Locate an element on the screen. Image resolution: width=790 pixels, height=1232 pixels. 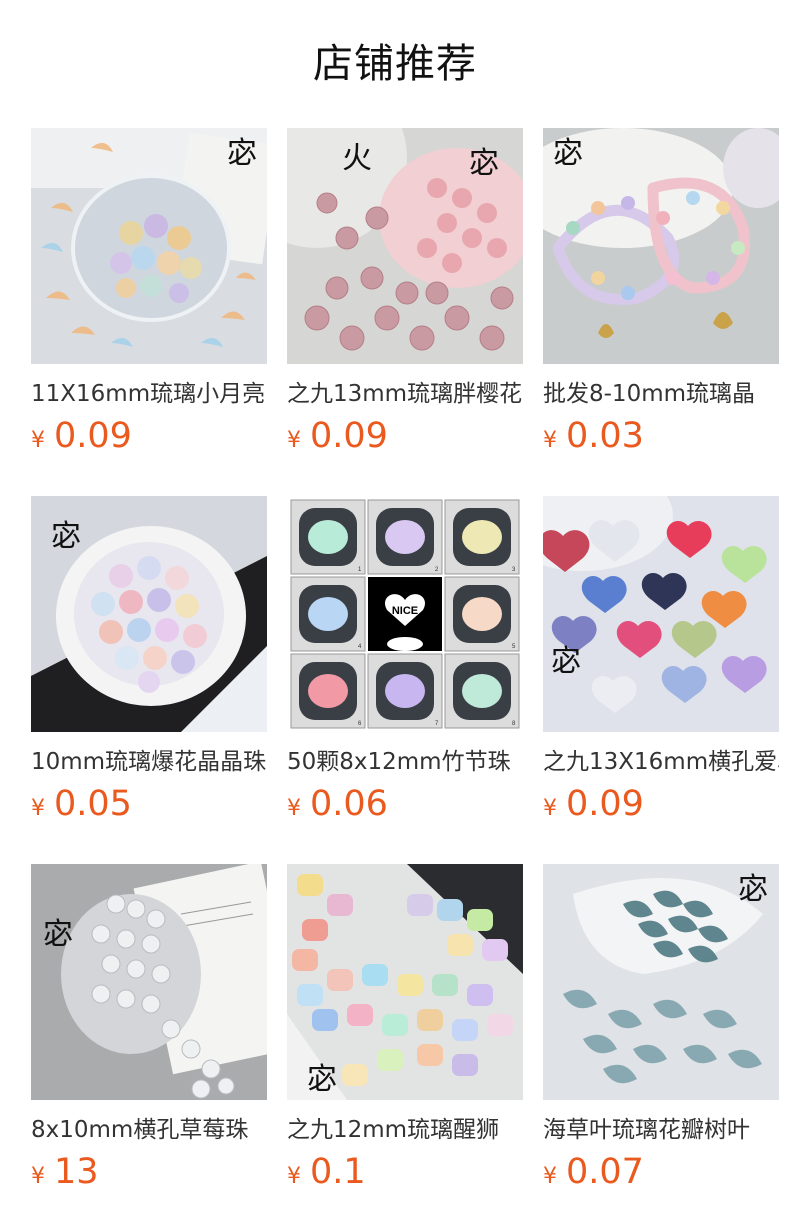
product-price: ¥0.1 is located at coordinates (326, 1172).